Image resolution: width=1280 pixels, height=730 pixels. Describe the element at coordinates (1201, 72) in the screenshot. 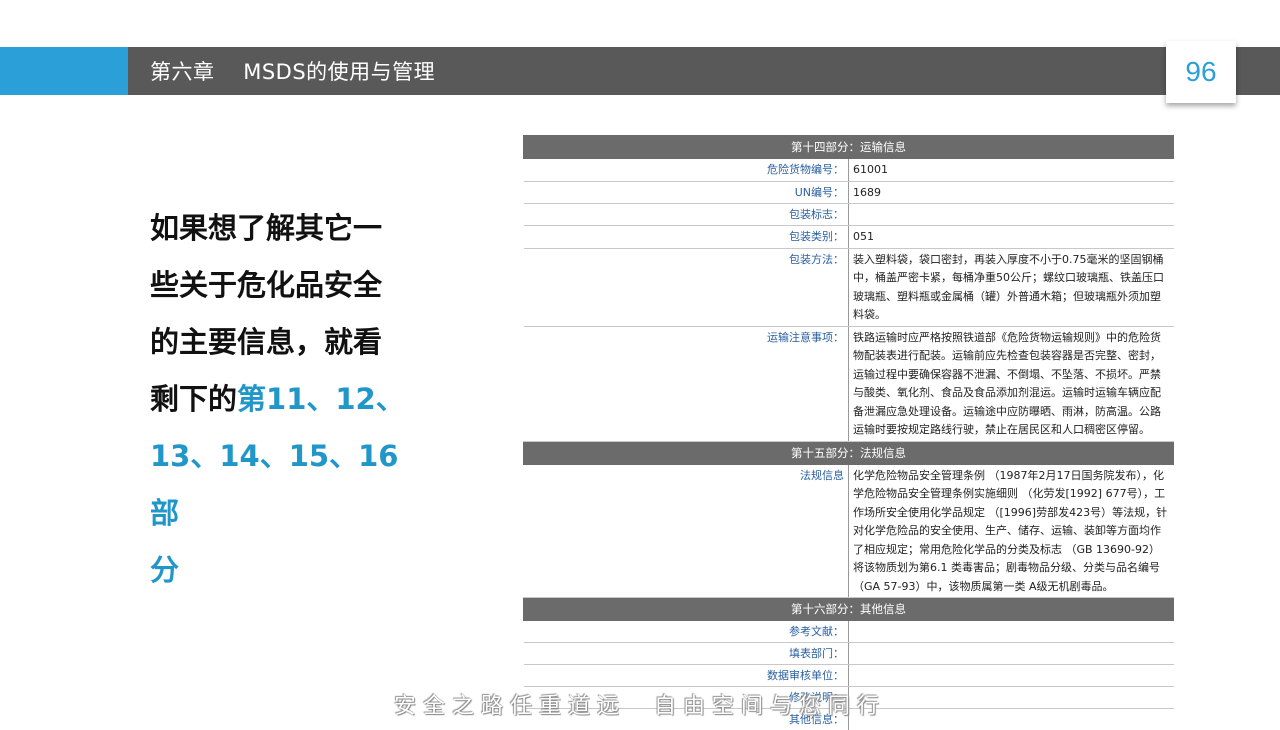

I see `page-number-badge: 96` at that location.